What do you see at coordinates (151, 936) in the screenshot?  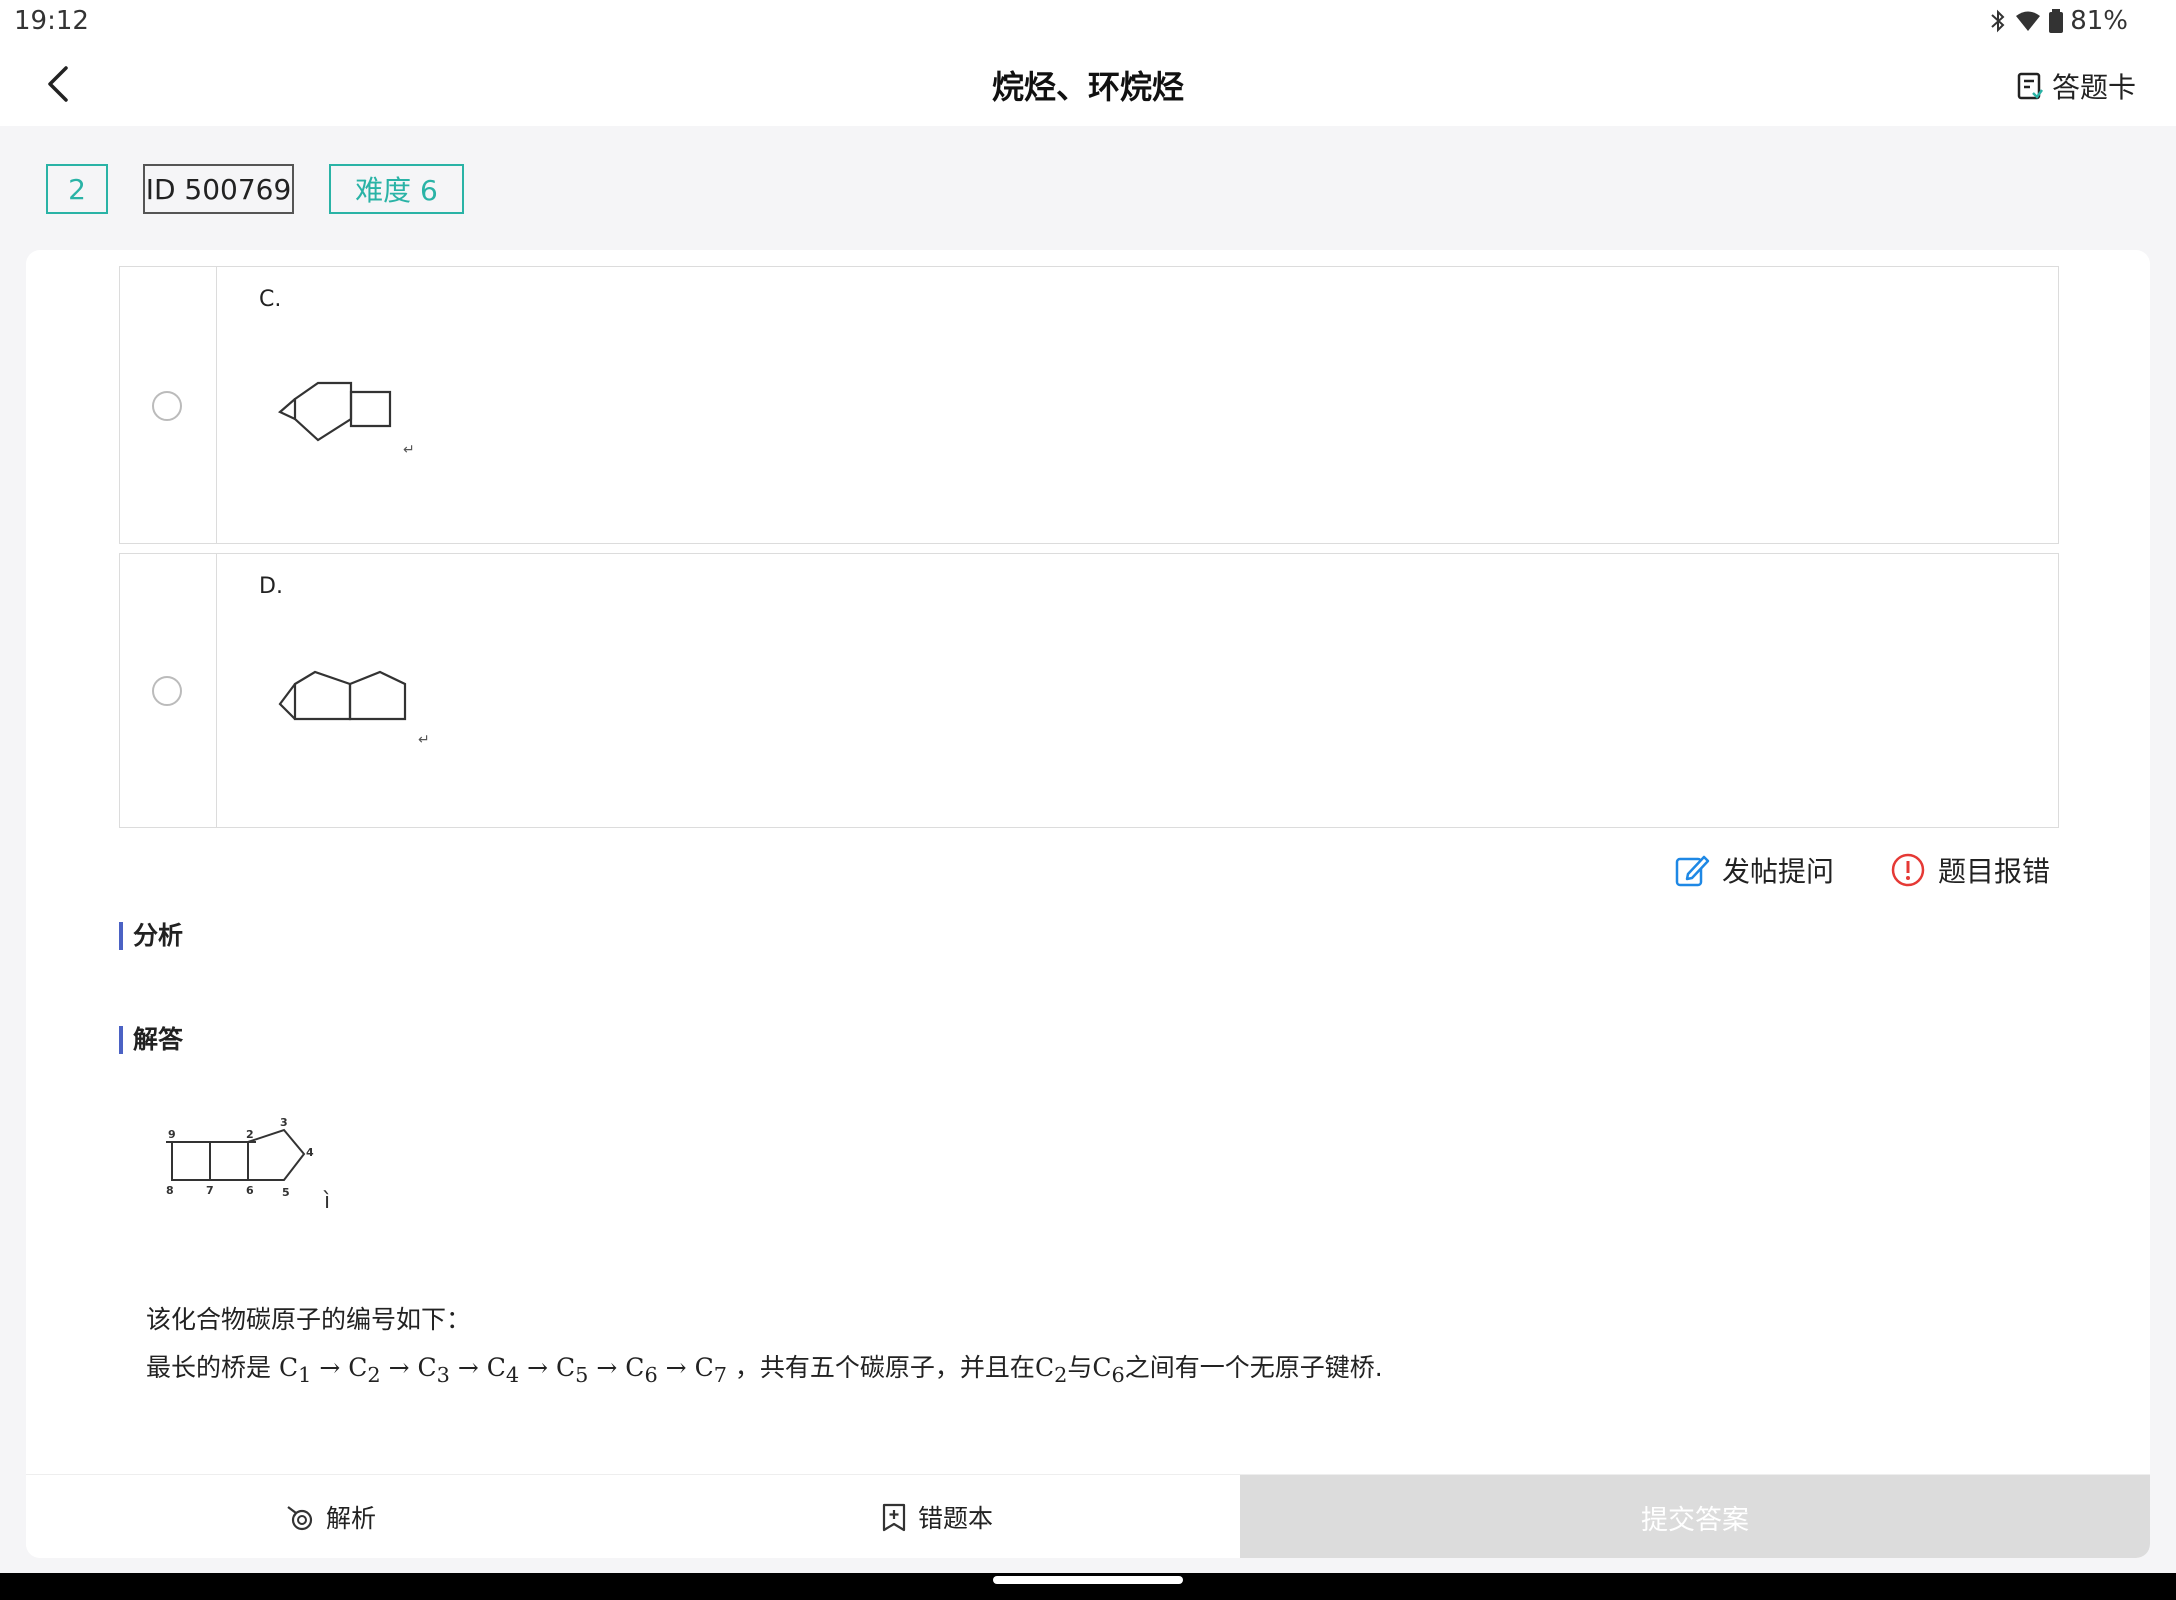 I see `analysis-heading: 分析` at bounding box center [151, 936].